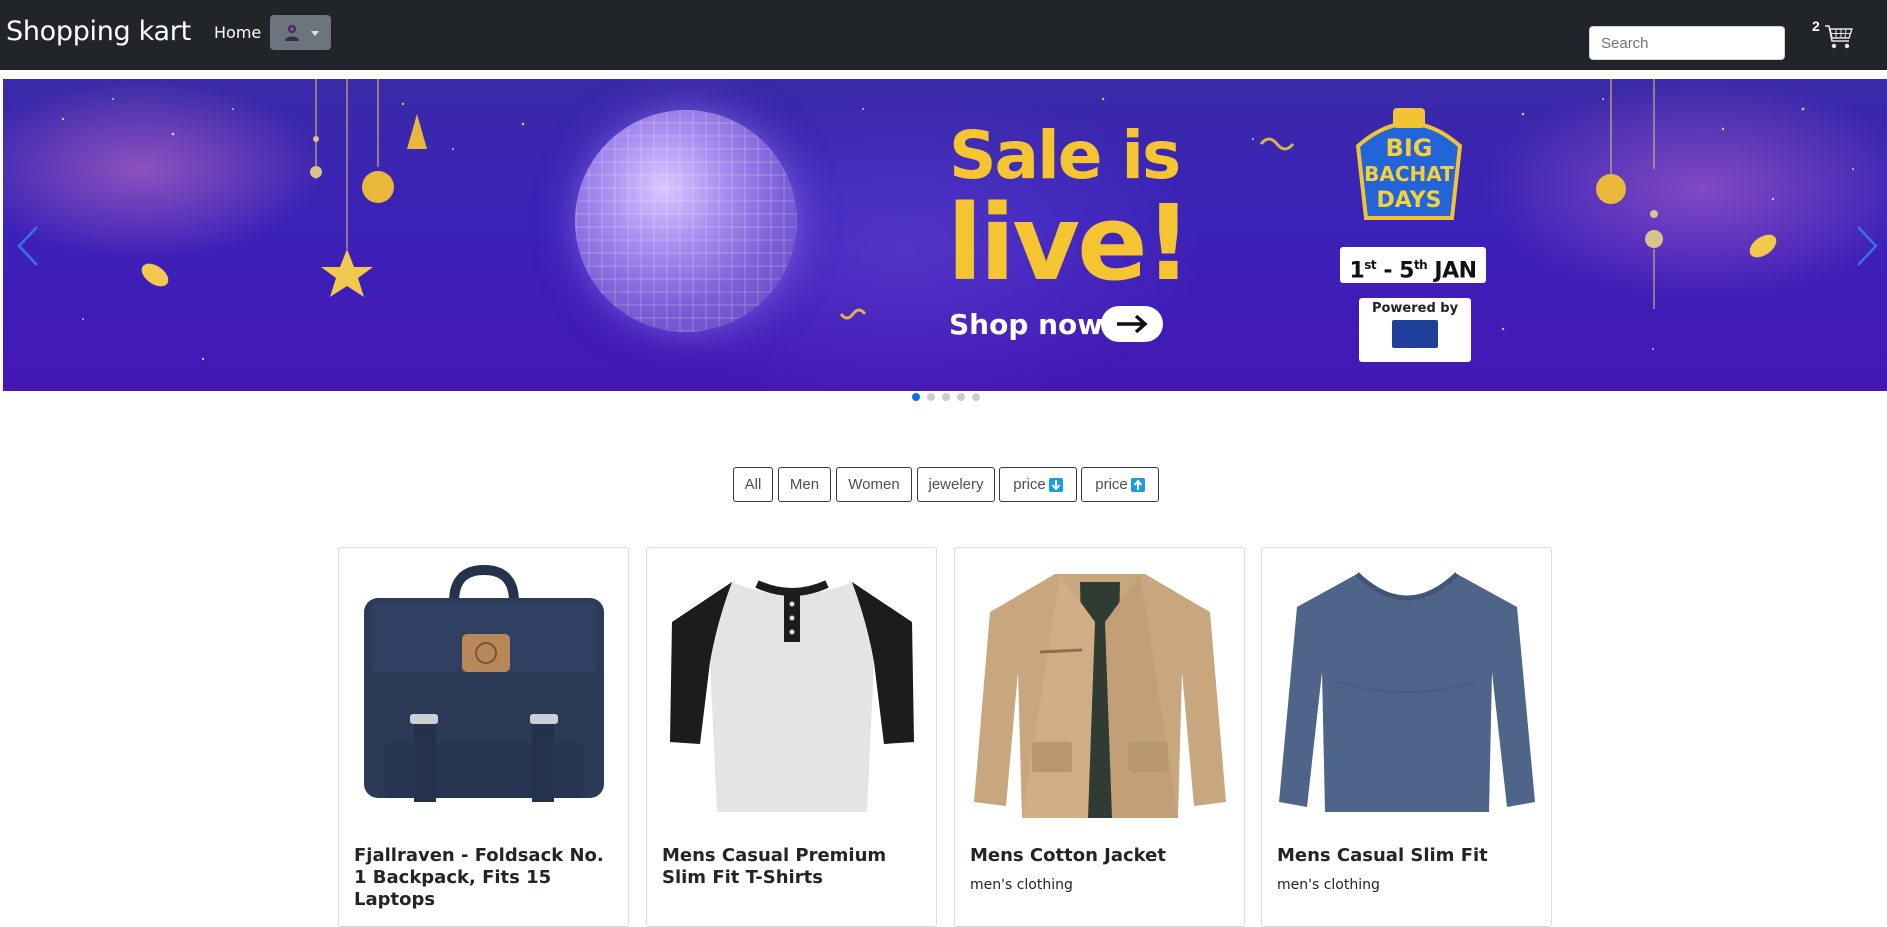 The height and width of the screenshot is (927, 1887). Describe the element at coordinates (1409, 148) in the screenshot. I see `svg-text: BIG` at that location.